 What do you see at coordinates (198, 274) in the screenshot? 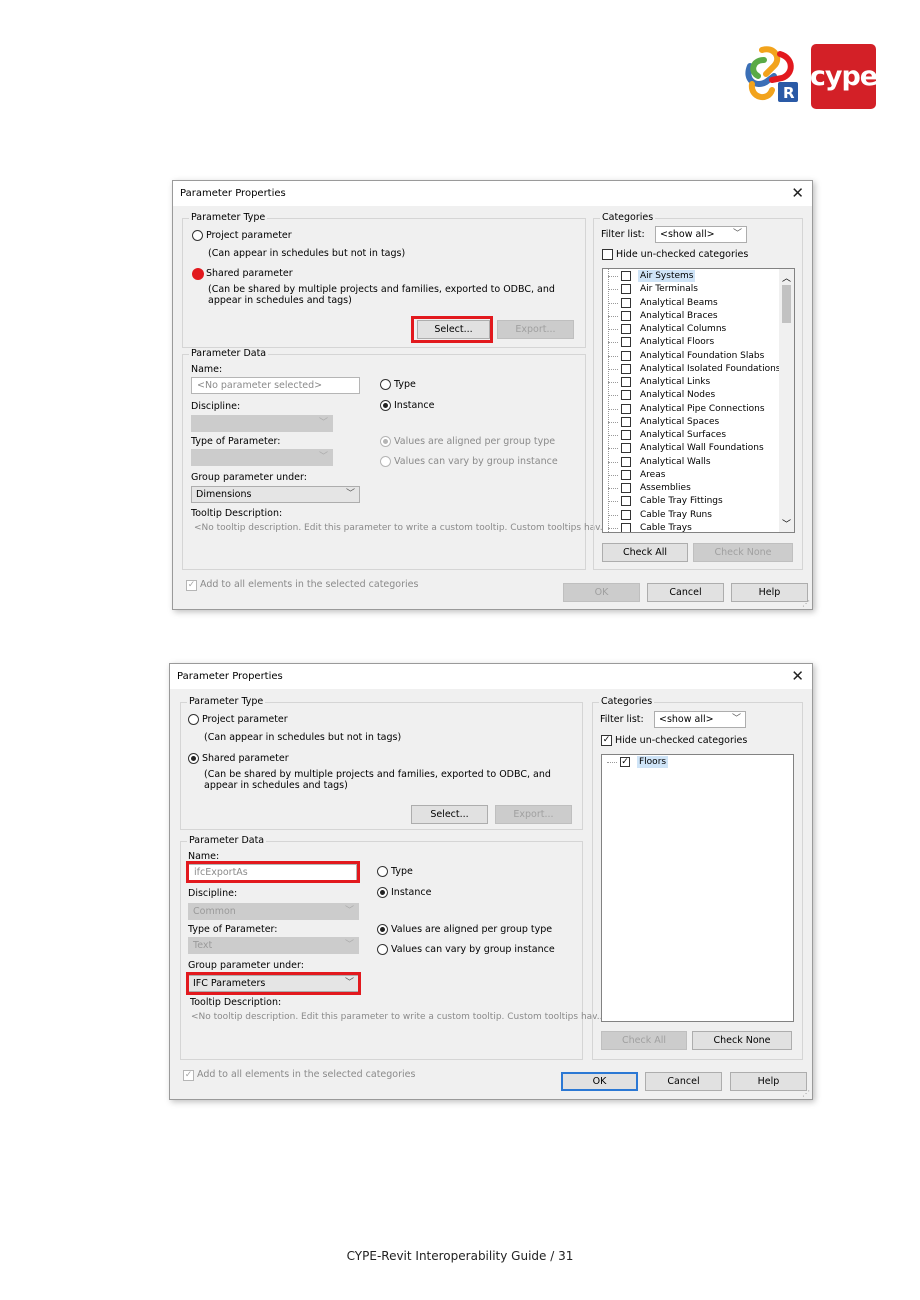
I see `shared-parameter-radio-marked` at bounding box center [198, 274].